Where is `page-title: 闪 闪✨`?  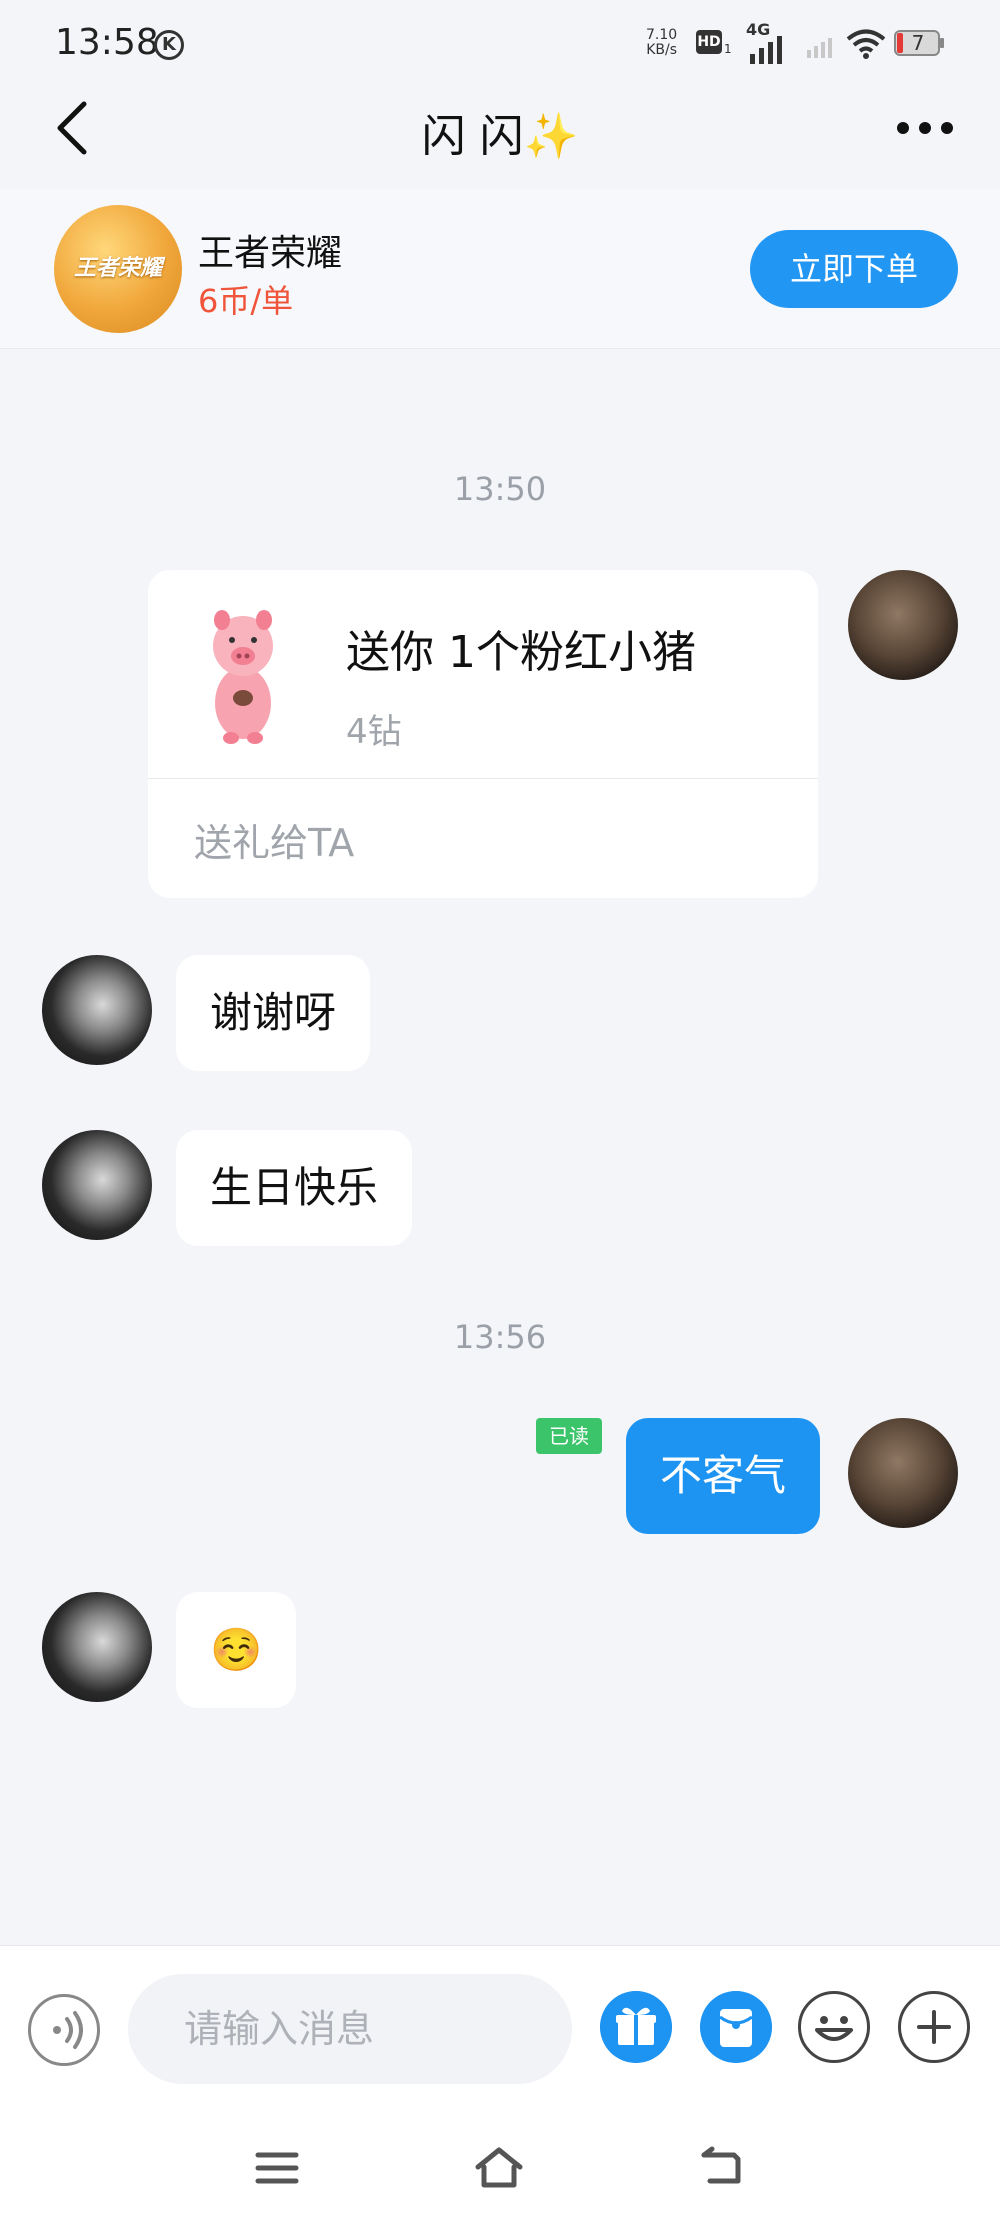
page-title: 闪 闪✨ is located at coordinates (500, 136).